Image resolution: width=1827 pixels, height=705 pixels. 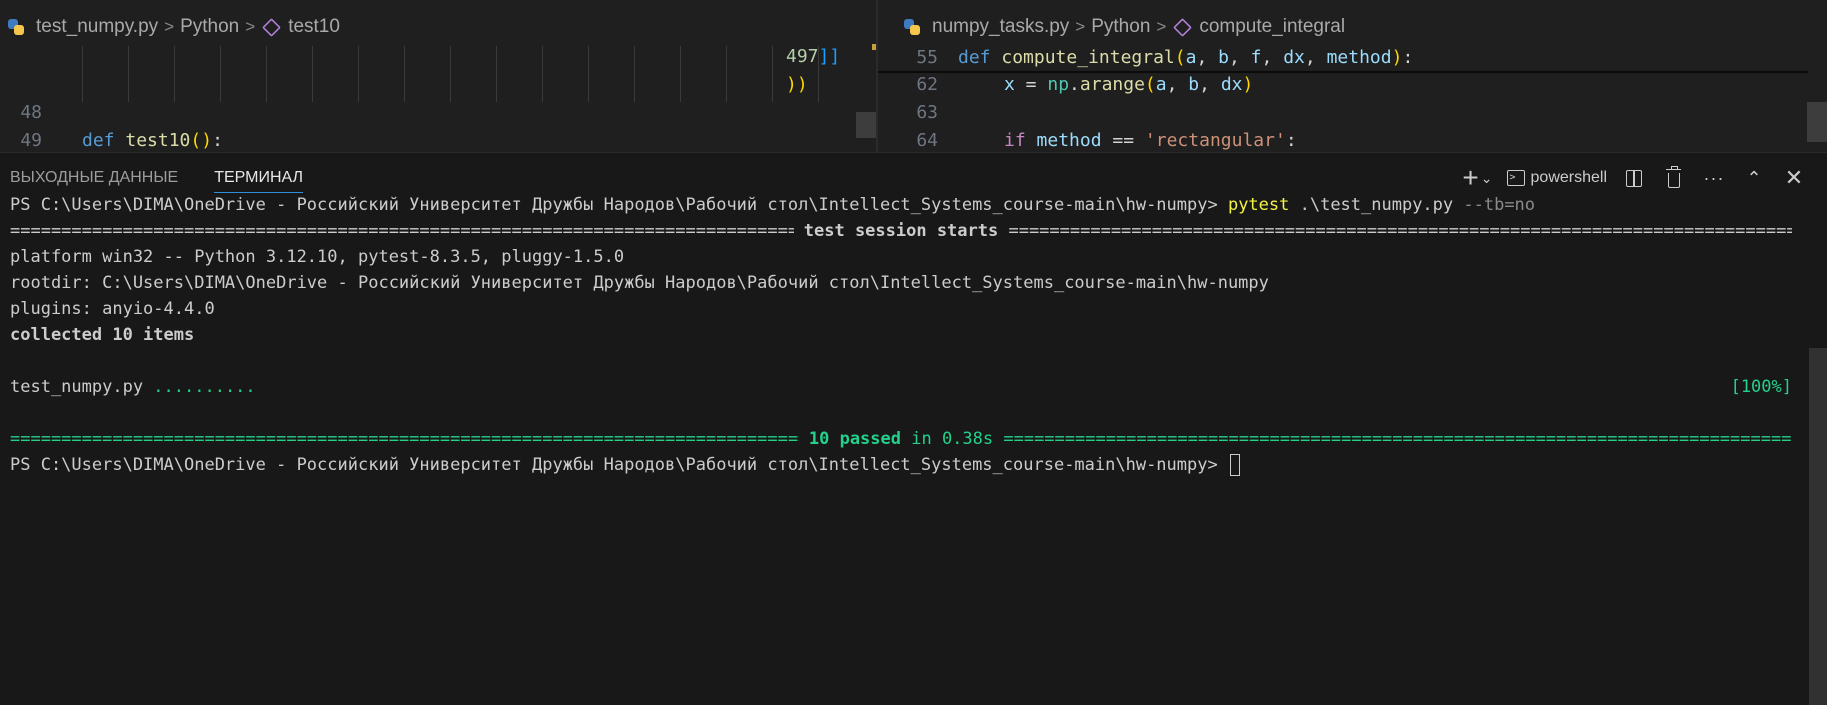 I want to click on breadcrumb-file: test_numpy.py, so click(x=97, y=27).